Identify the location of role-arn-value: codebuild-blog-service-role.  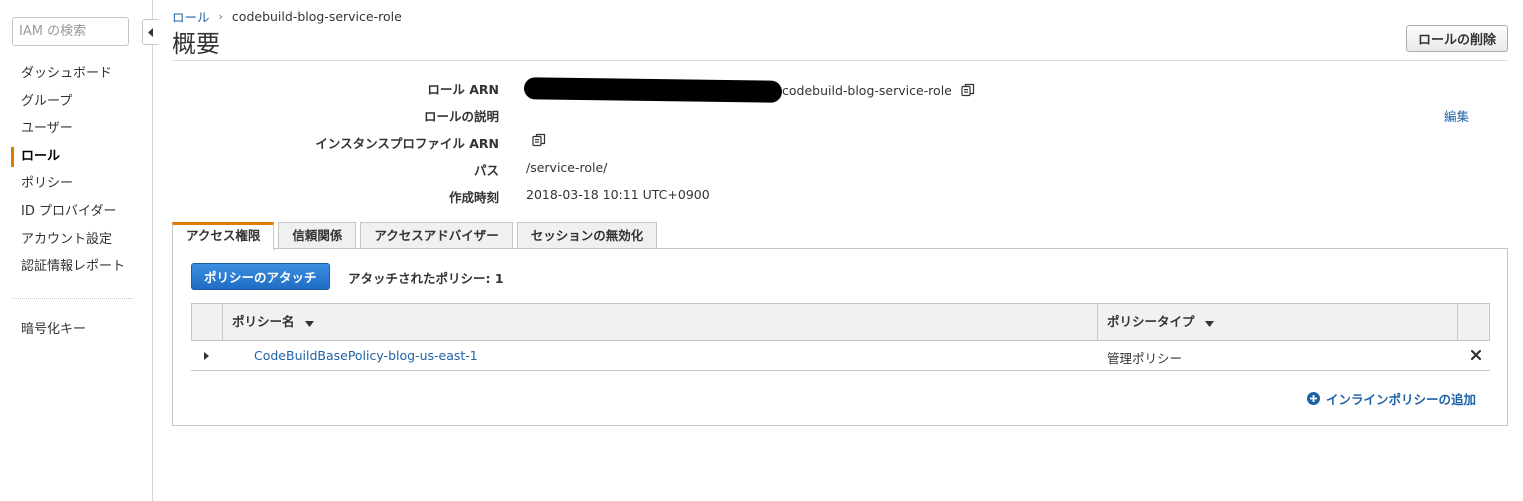
(749, 90).